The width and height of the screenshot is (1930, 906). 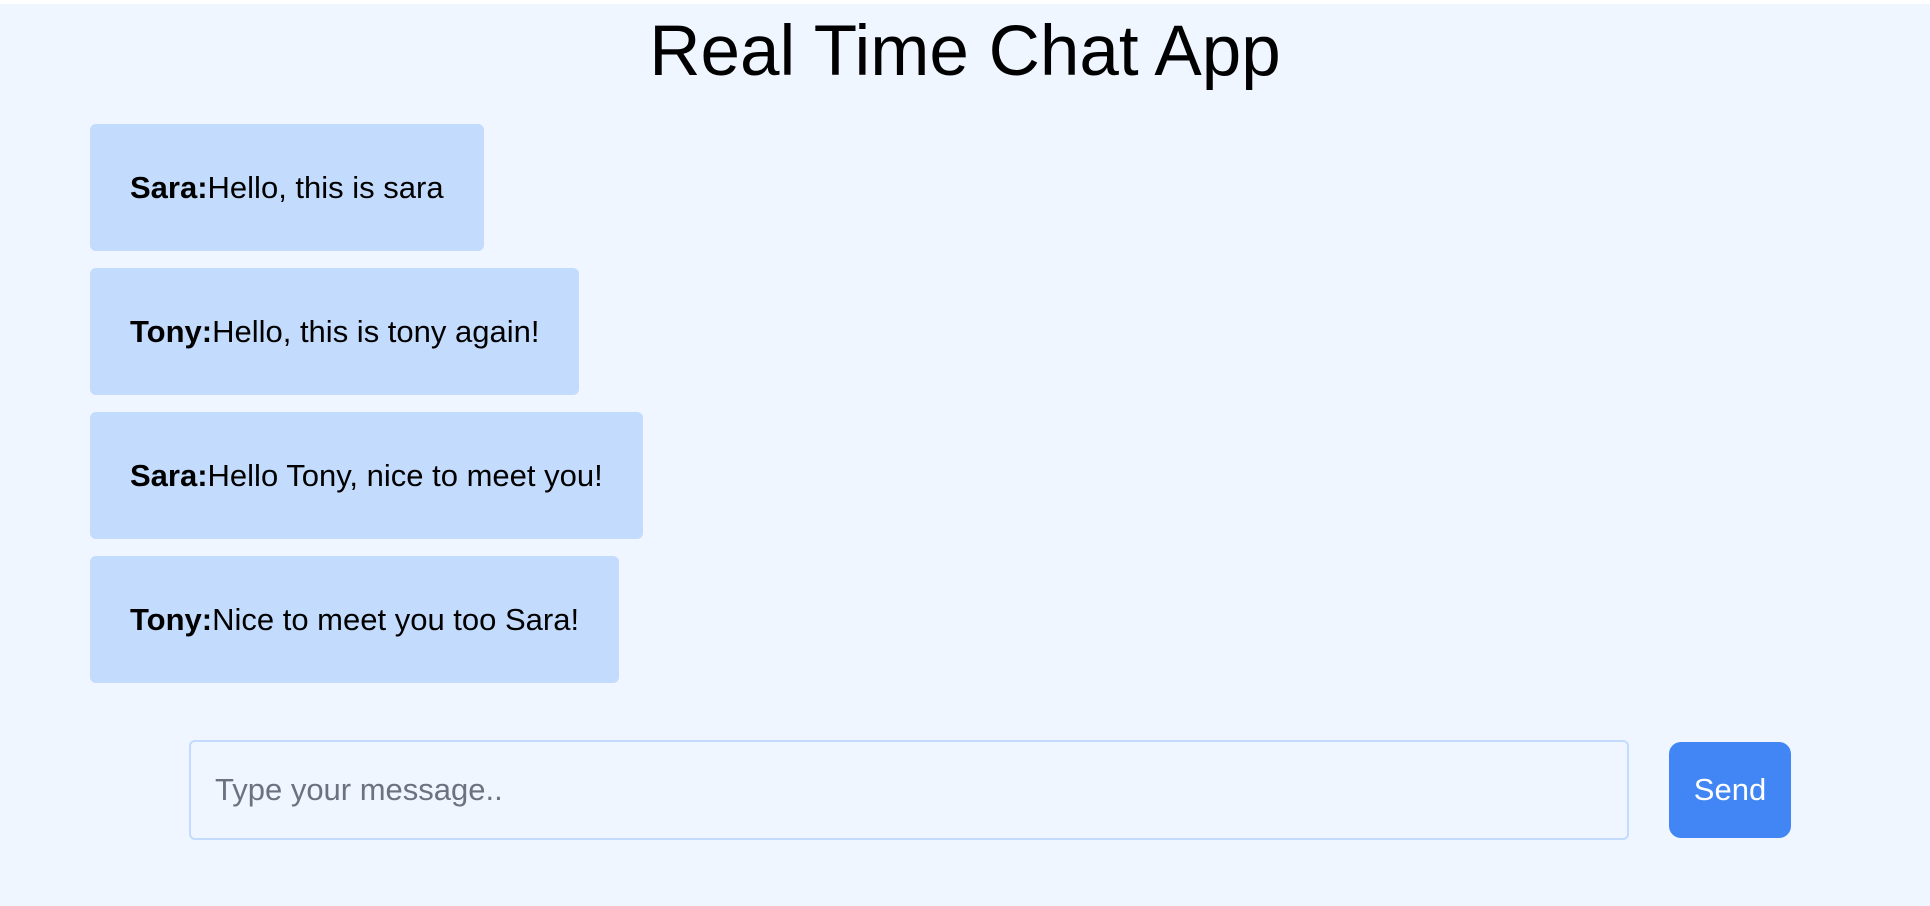 I want to click on message-input, so click(x=909, y=790).